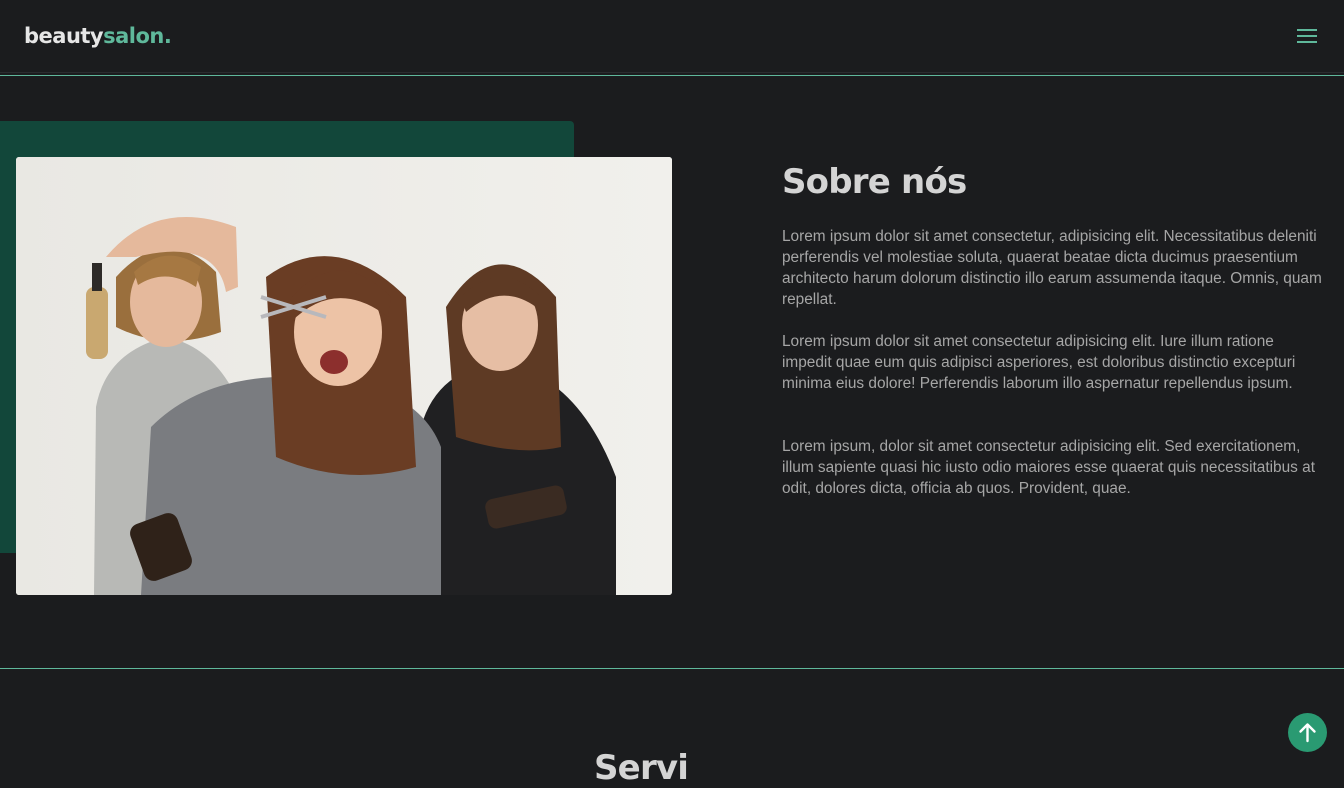 The height and width of the screenshot is (788, 1344). What do you see at coordinates (1307, 42) in the screenshot?
I see `menu-bar-bottom` at bounding box center [1307, 42].